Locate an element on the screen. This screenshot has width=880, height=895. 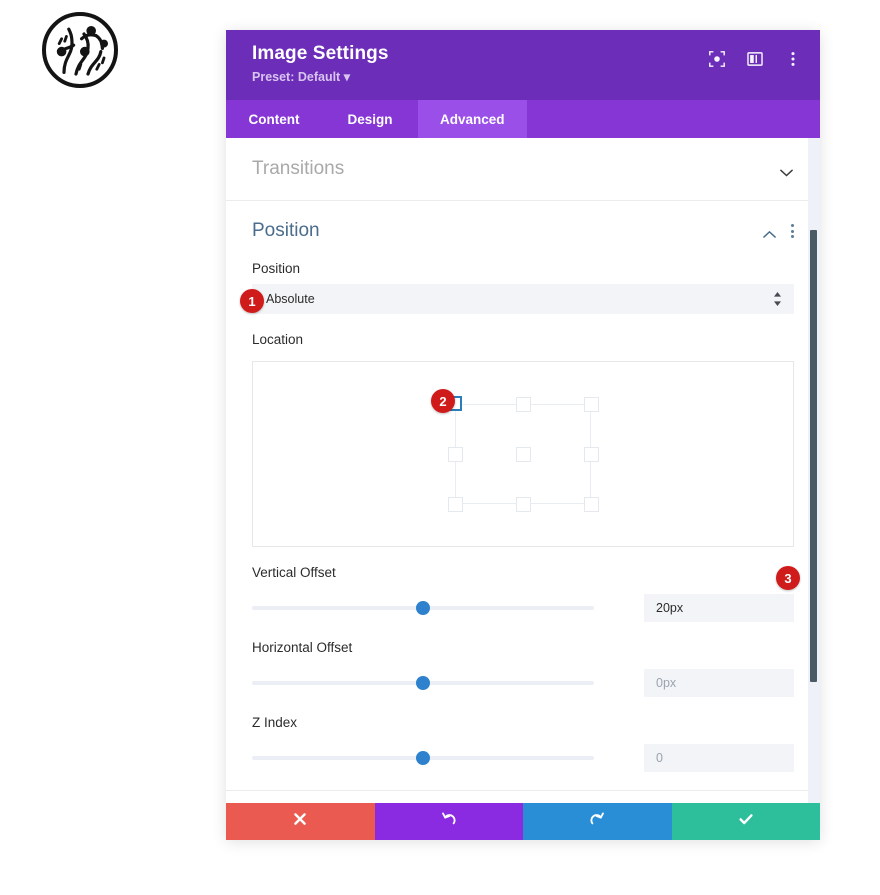
z-index-field: Z Index 0 is located at coordinates (523, 743).